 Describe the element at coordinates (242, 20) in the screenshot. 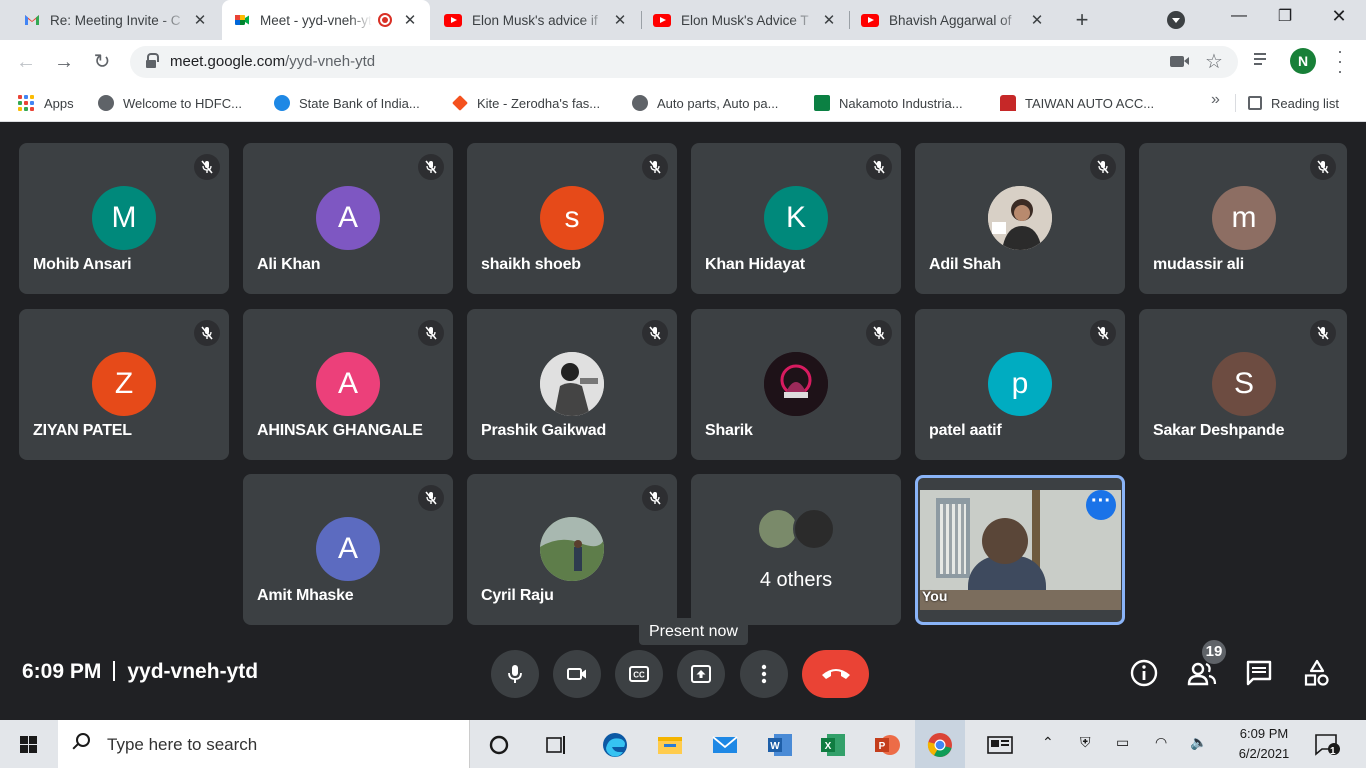

I see `meet-icon` at that location.